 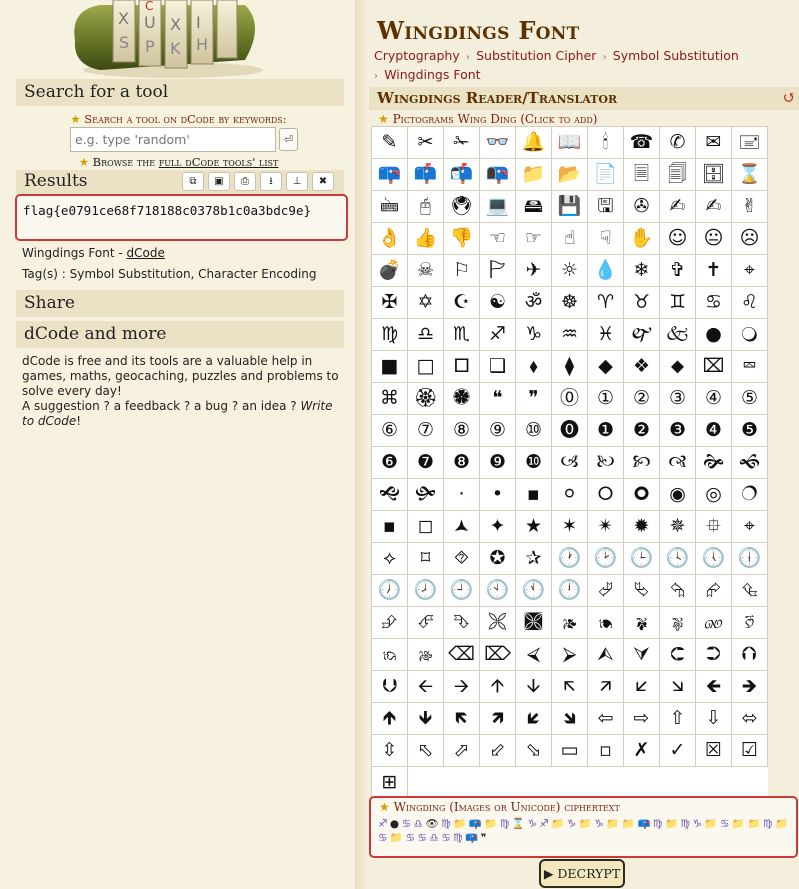 I want to click on symbol-cell: ❝, so click(x=498, y=399).